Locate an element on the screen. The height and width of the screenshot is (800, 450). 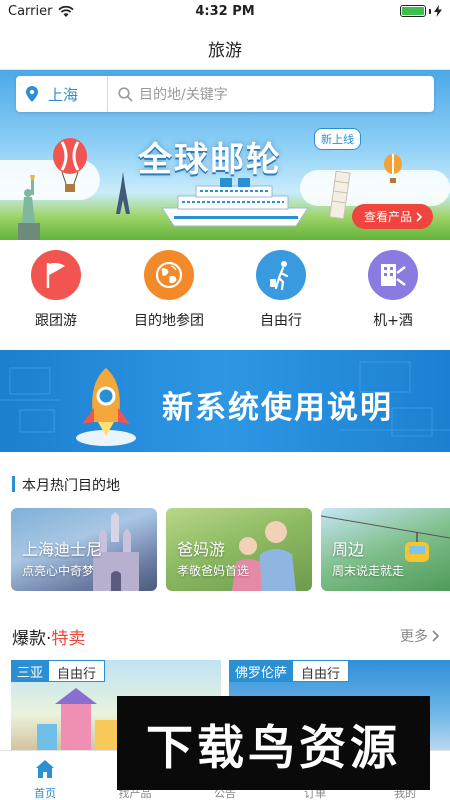
product-tags: 佛罗伦萨 自由行 is located at coordinates (289, 671).